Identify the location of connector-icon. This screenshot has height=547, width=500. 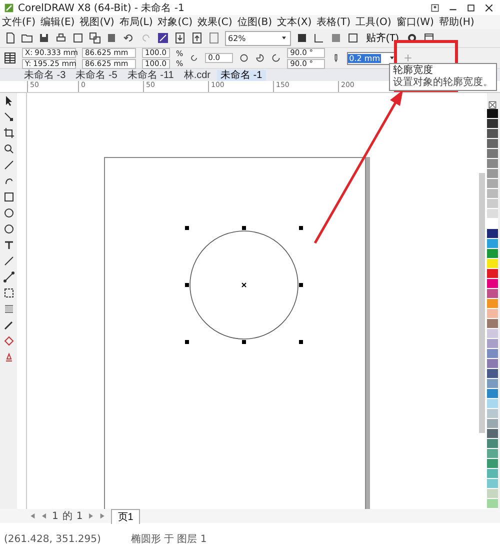
(8, 277).